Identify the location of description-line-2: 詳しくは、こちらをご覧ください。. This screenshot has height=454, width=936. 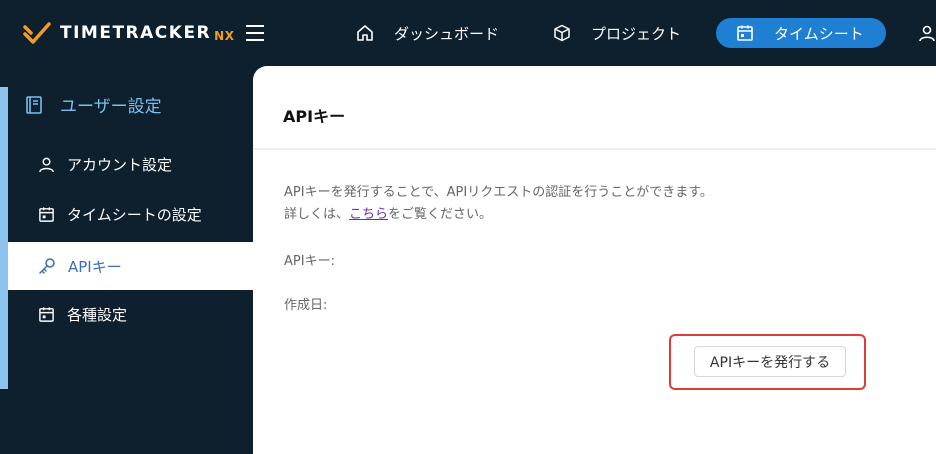
(498, 215).